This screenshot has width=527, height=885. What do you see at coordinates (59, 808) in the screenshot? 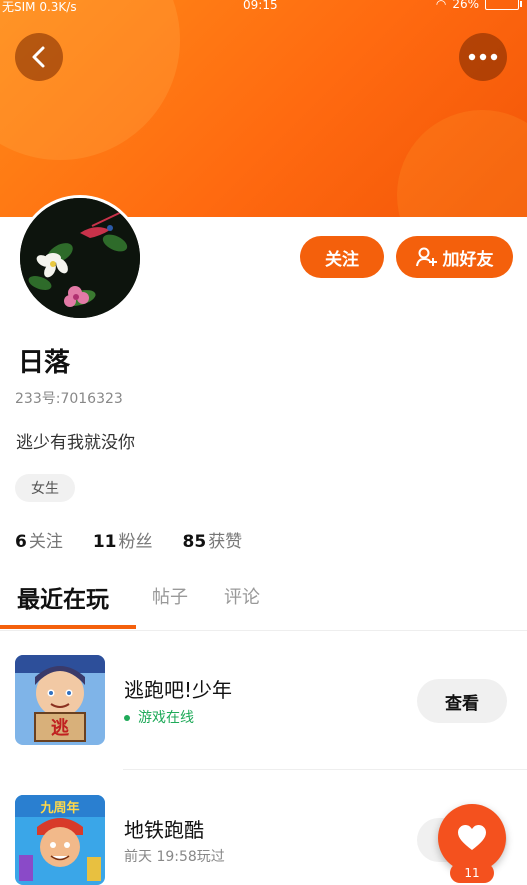
I see `game-icon-text: 九周年` at bounding box center [59, 808].